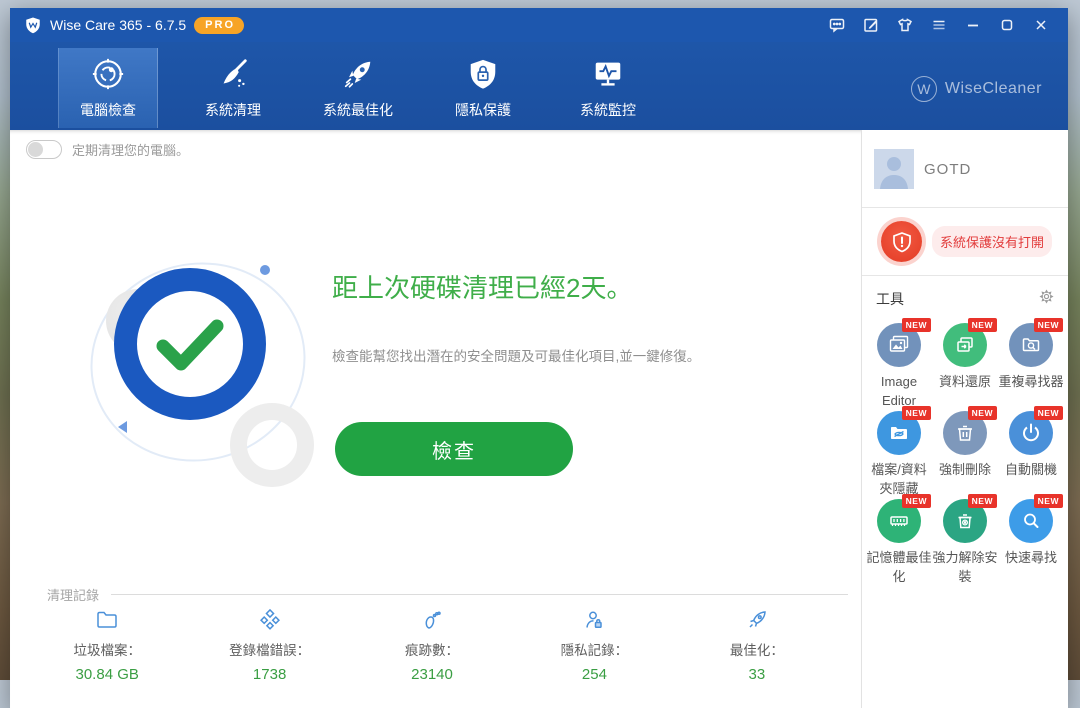 The width and height of the screenshot is (1080, 708). I want to click on nav-tab-system-tuneup: 系統最佳化, so click(358, 88).